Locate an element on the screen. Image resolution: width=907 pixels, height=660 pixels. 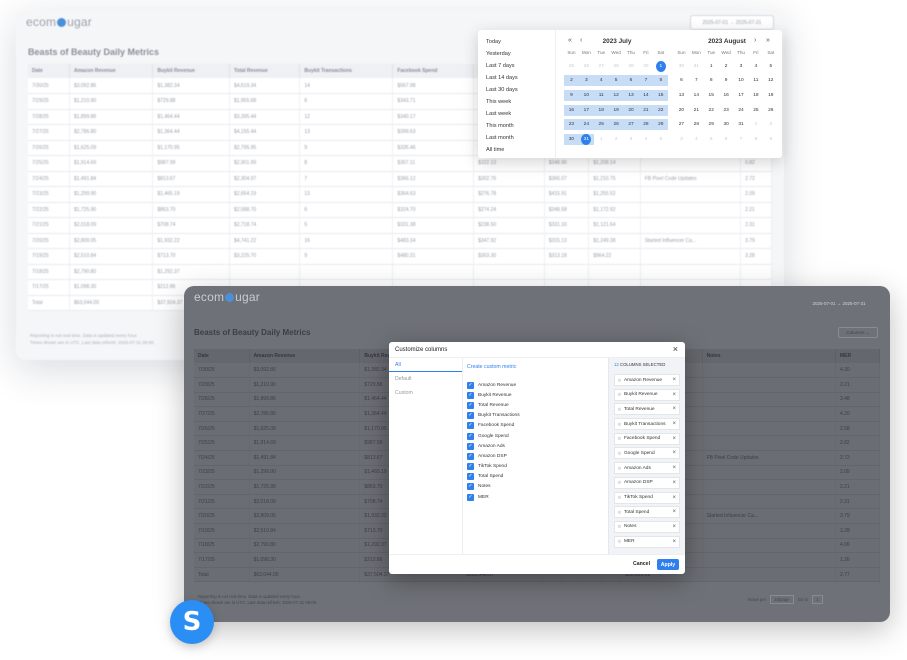
columns-button: Columns ⌄ is located at coordinates (858, 332).